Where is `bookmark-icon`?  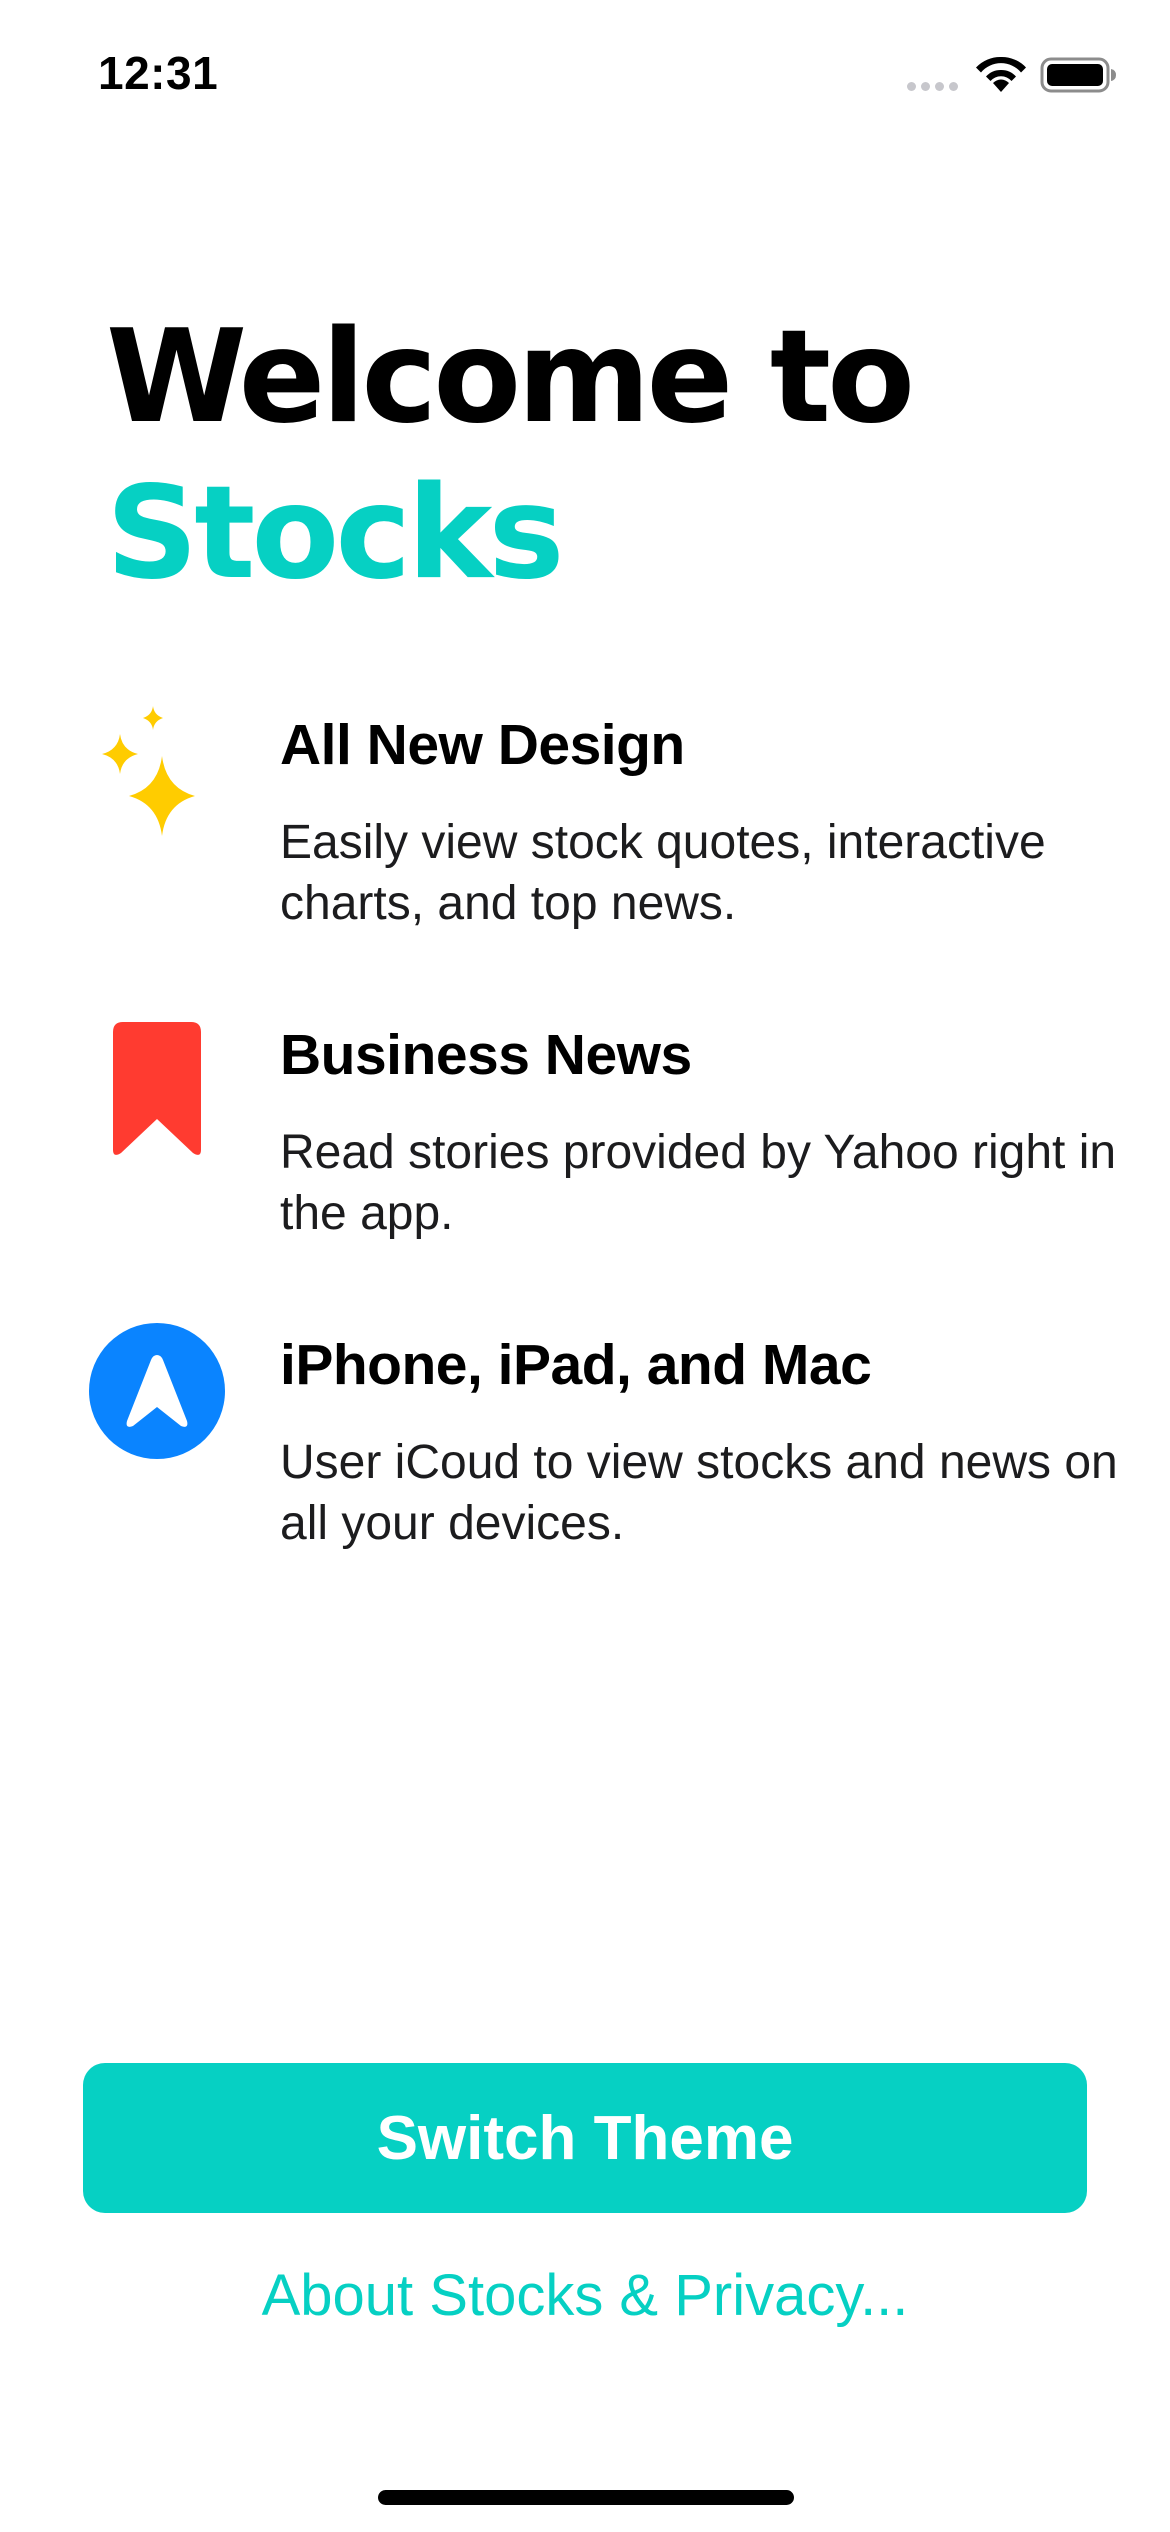 bookmark-icon is located at coordinates (157, 1088).